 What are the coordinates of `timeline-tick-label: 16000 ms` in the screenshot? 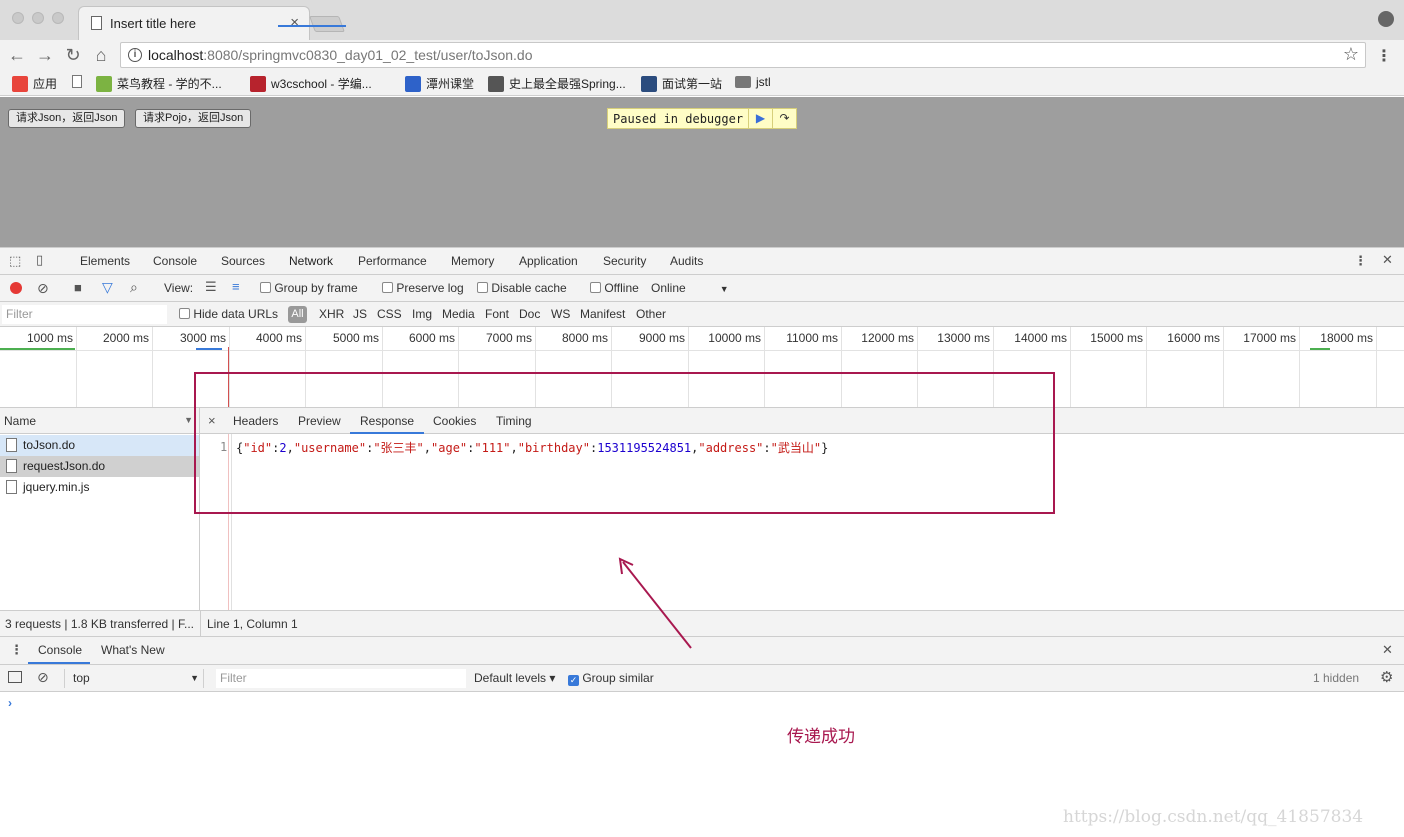 It's located at (1193, 338).